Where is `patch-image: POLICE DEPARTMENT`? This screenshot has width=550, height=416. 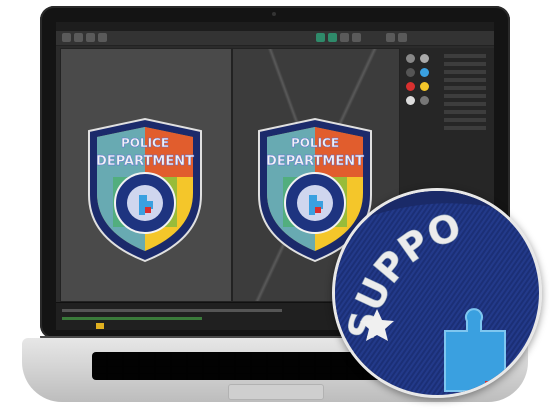 patch-image: POLICE DEPARTMENT is located at coordinates (145, 190).